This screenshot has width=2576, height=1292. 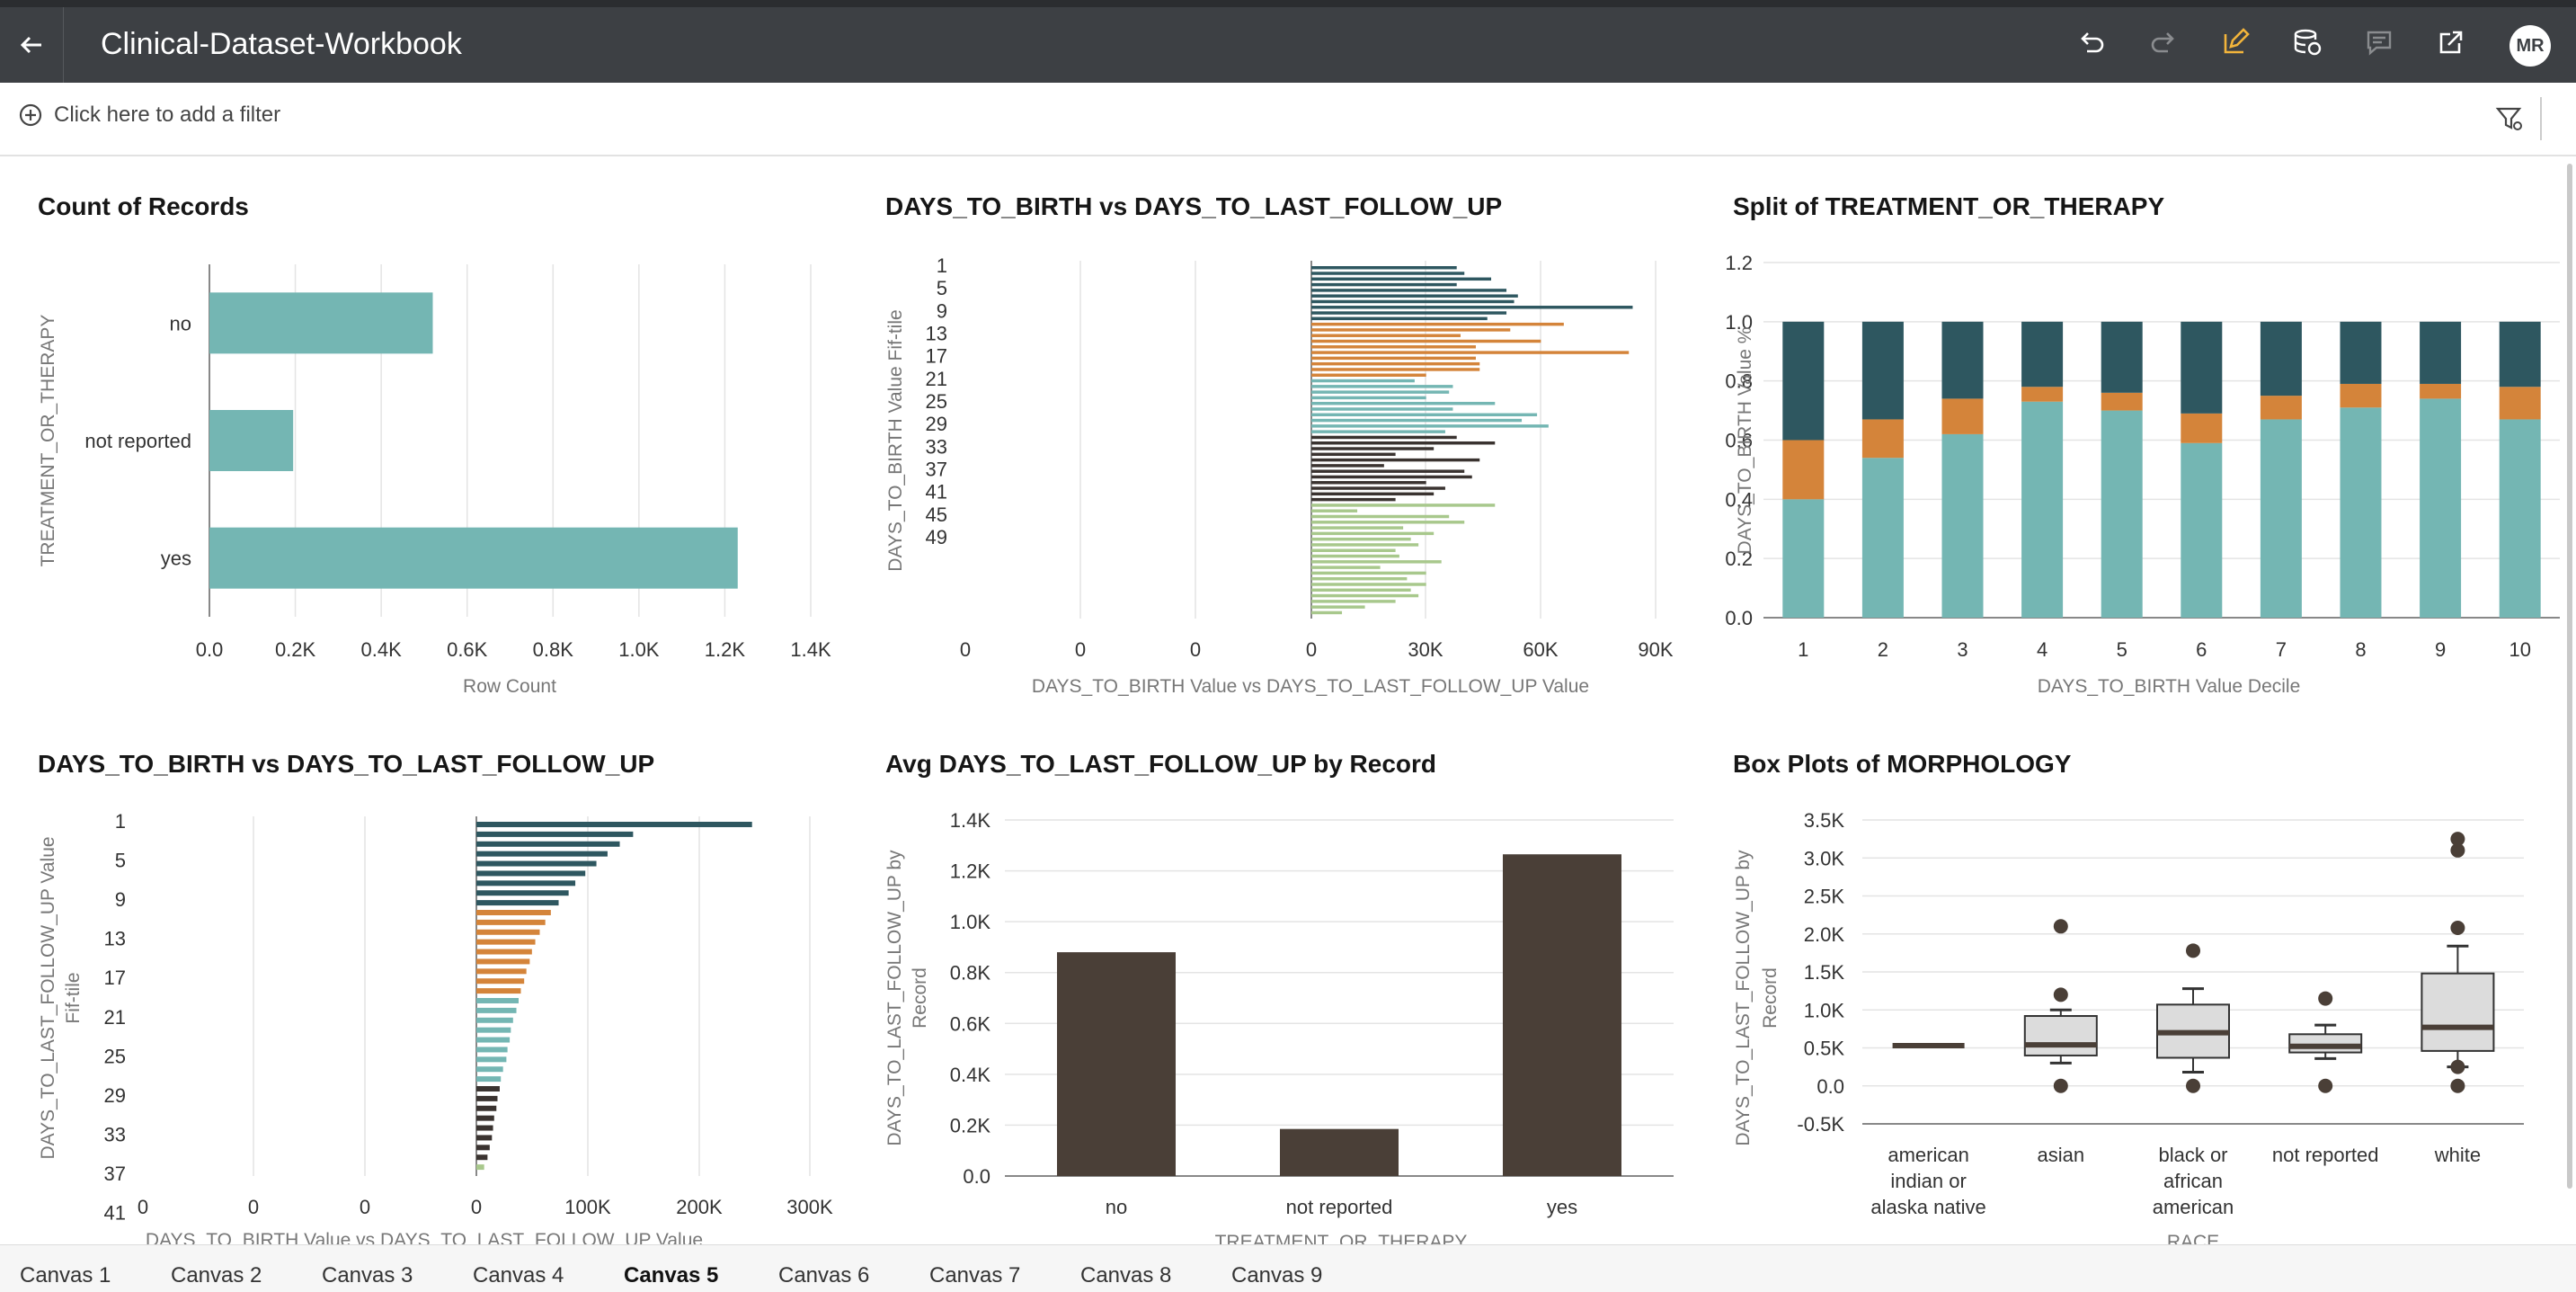 I want to click on fiftile-top-y-tick: 5, so click(x=942, y=288).